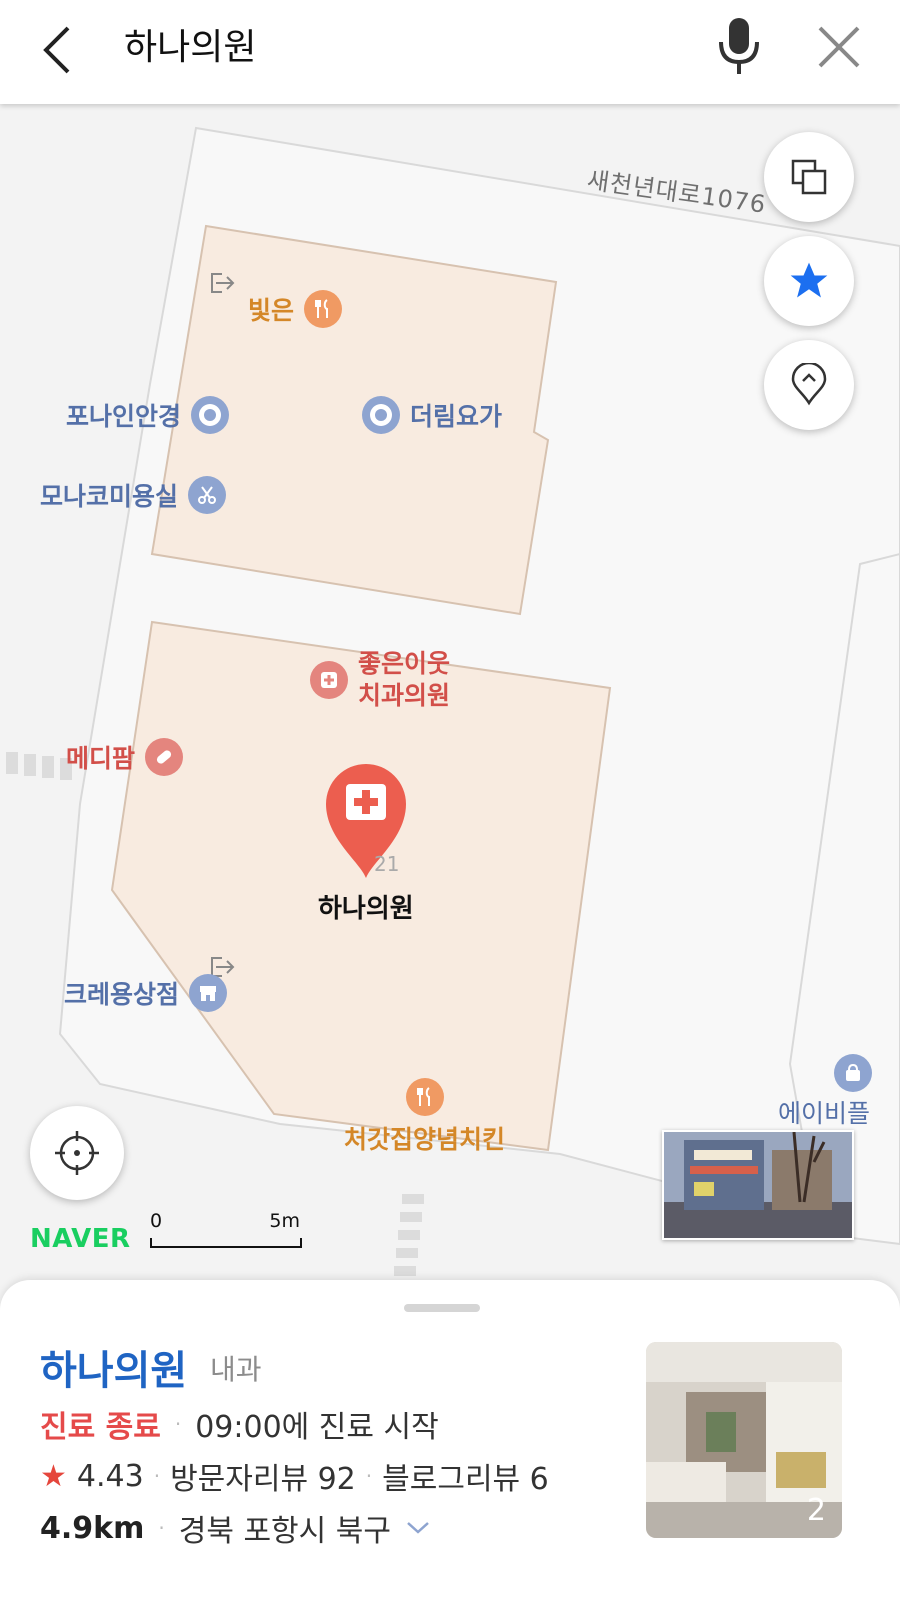 The image size is (900, 1610). What do you see at coordinates (113, 1367) in the screenshot?
I see `place-name: 하나의원` at bounding box center [113, 1367].